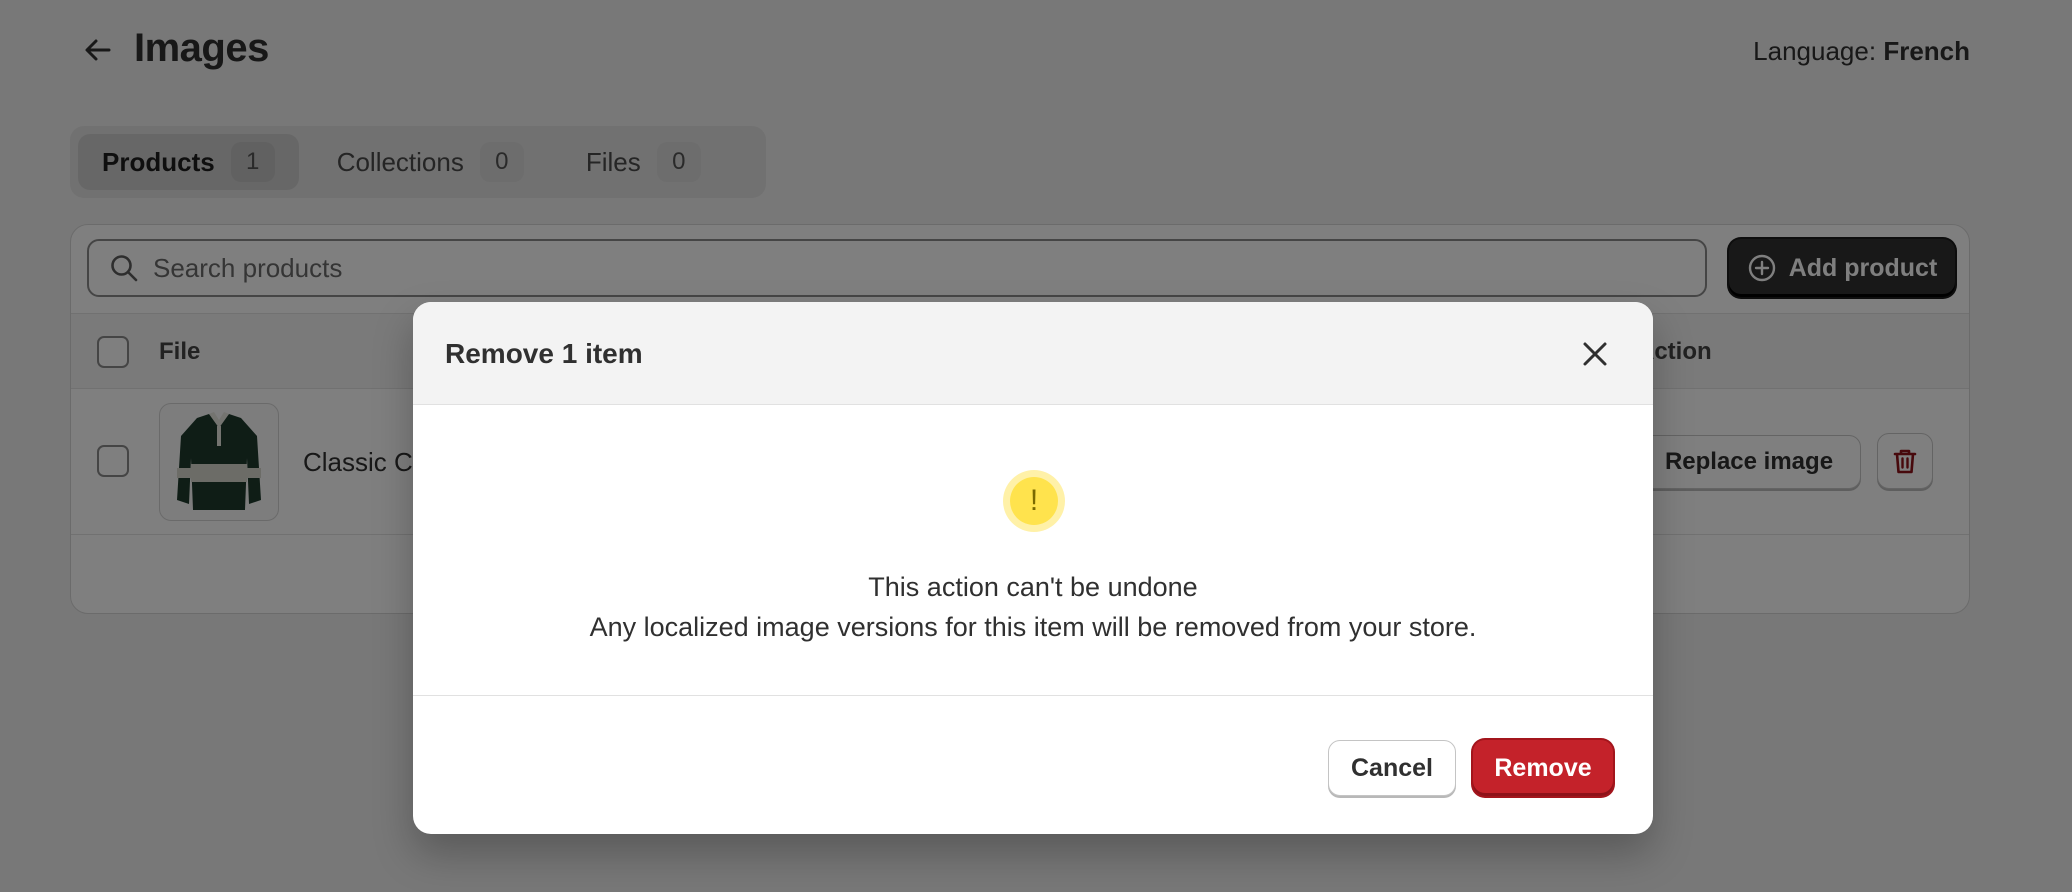  I want to click on cancel-button: Cancel, so click(1392, 768).